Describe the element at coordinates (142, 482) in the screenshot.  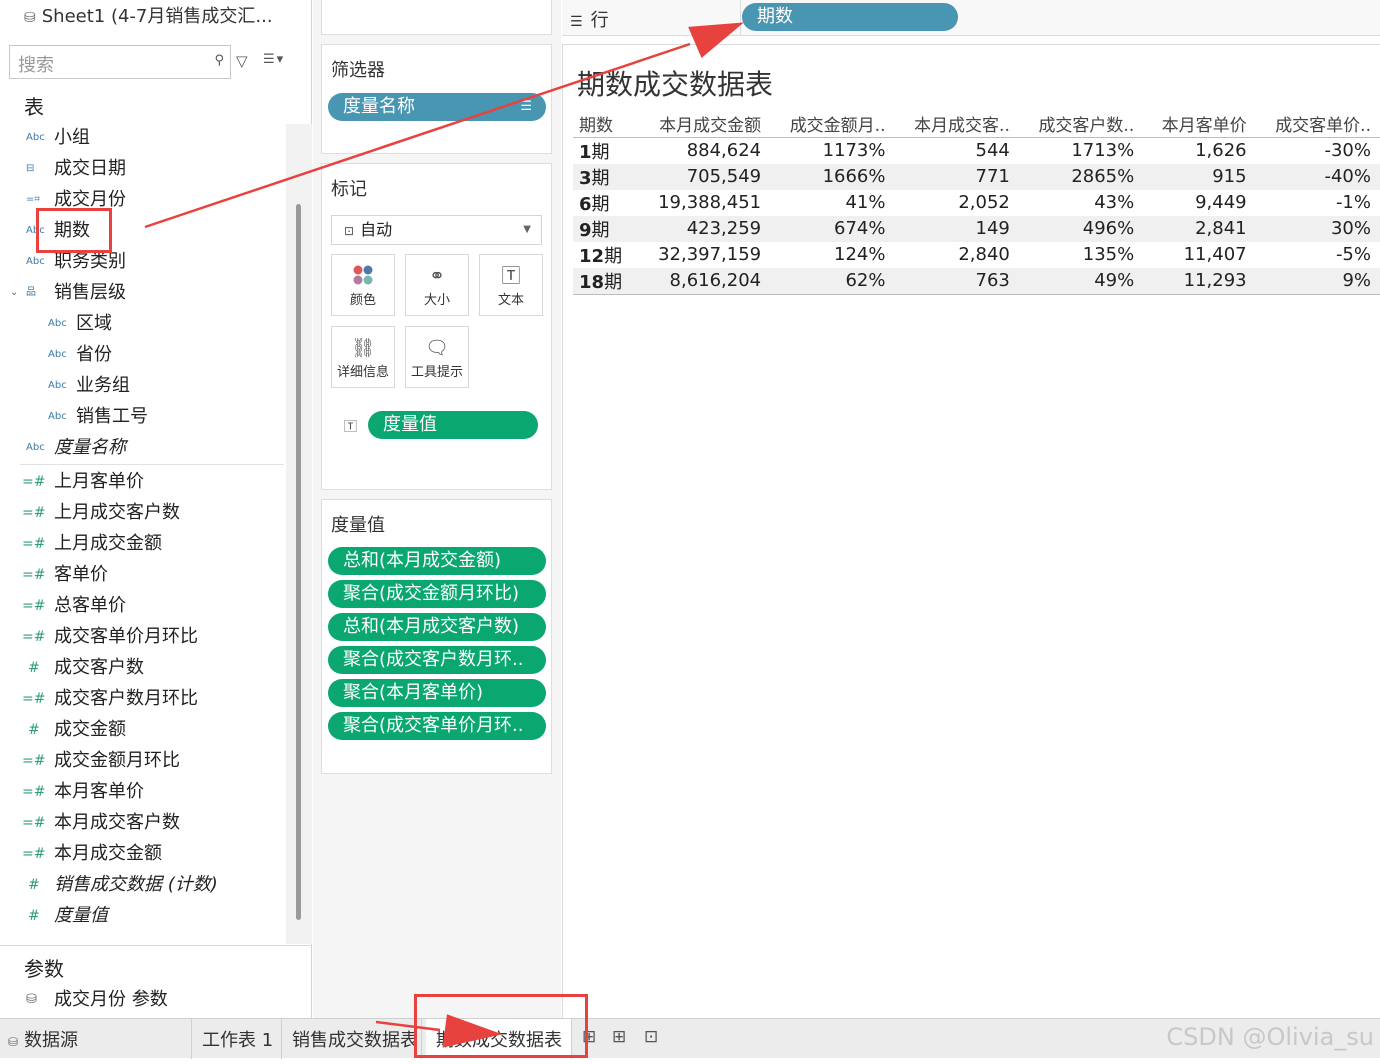
I see `field-item: =# 上月客单价` at that location.